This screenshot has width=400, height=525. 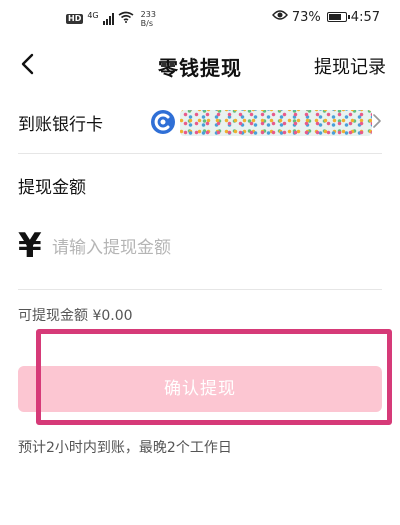 I want to click on status-bar: HD 4G 233 B/s 73% 4:57, so click(x=200, y=18).